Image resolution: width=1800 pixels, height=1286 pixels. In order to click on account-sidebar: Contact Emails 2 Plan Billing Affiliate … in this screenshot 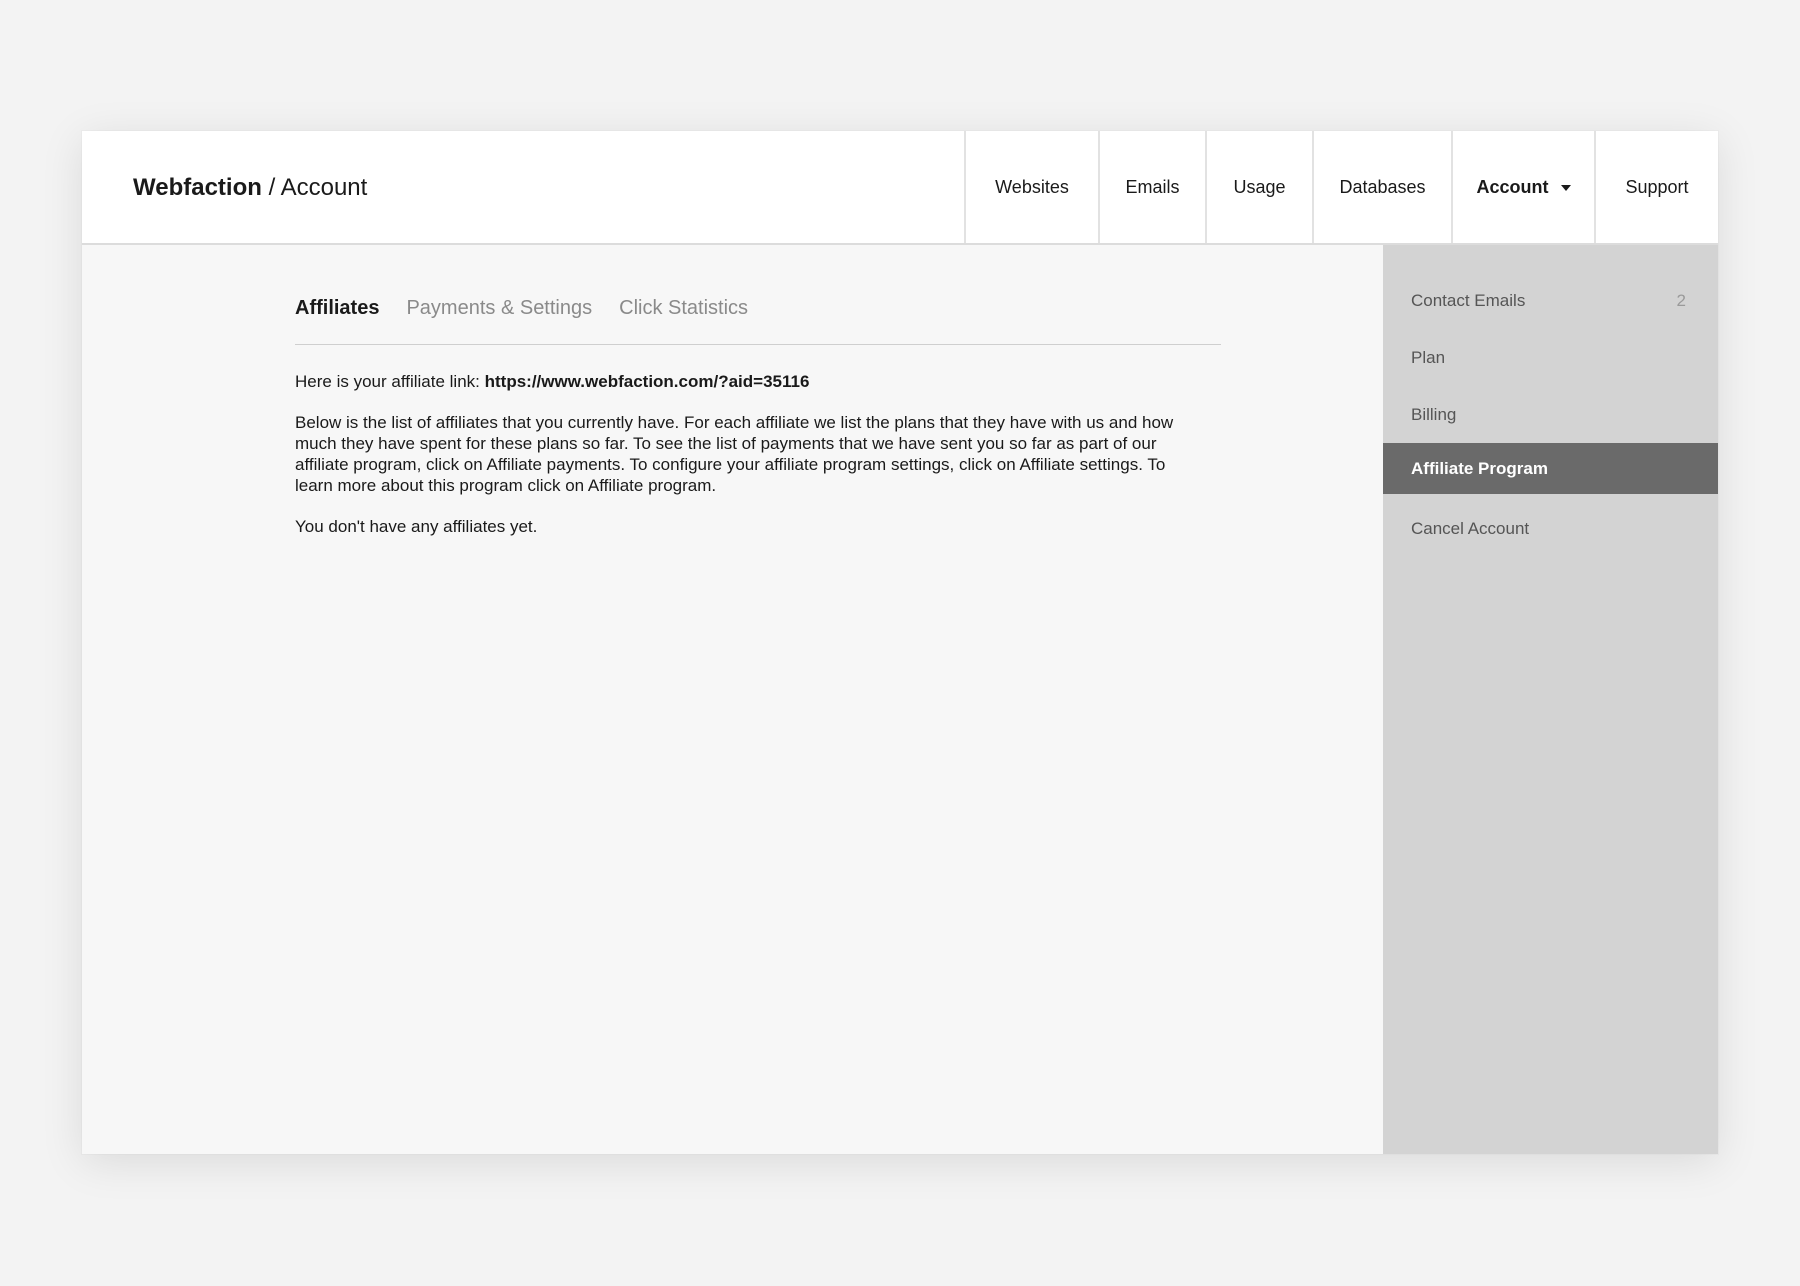, I will do `click(1550, 699)`.